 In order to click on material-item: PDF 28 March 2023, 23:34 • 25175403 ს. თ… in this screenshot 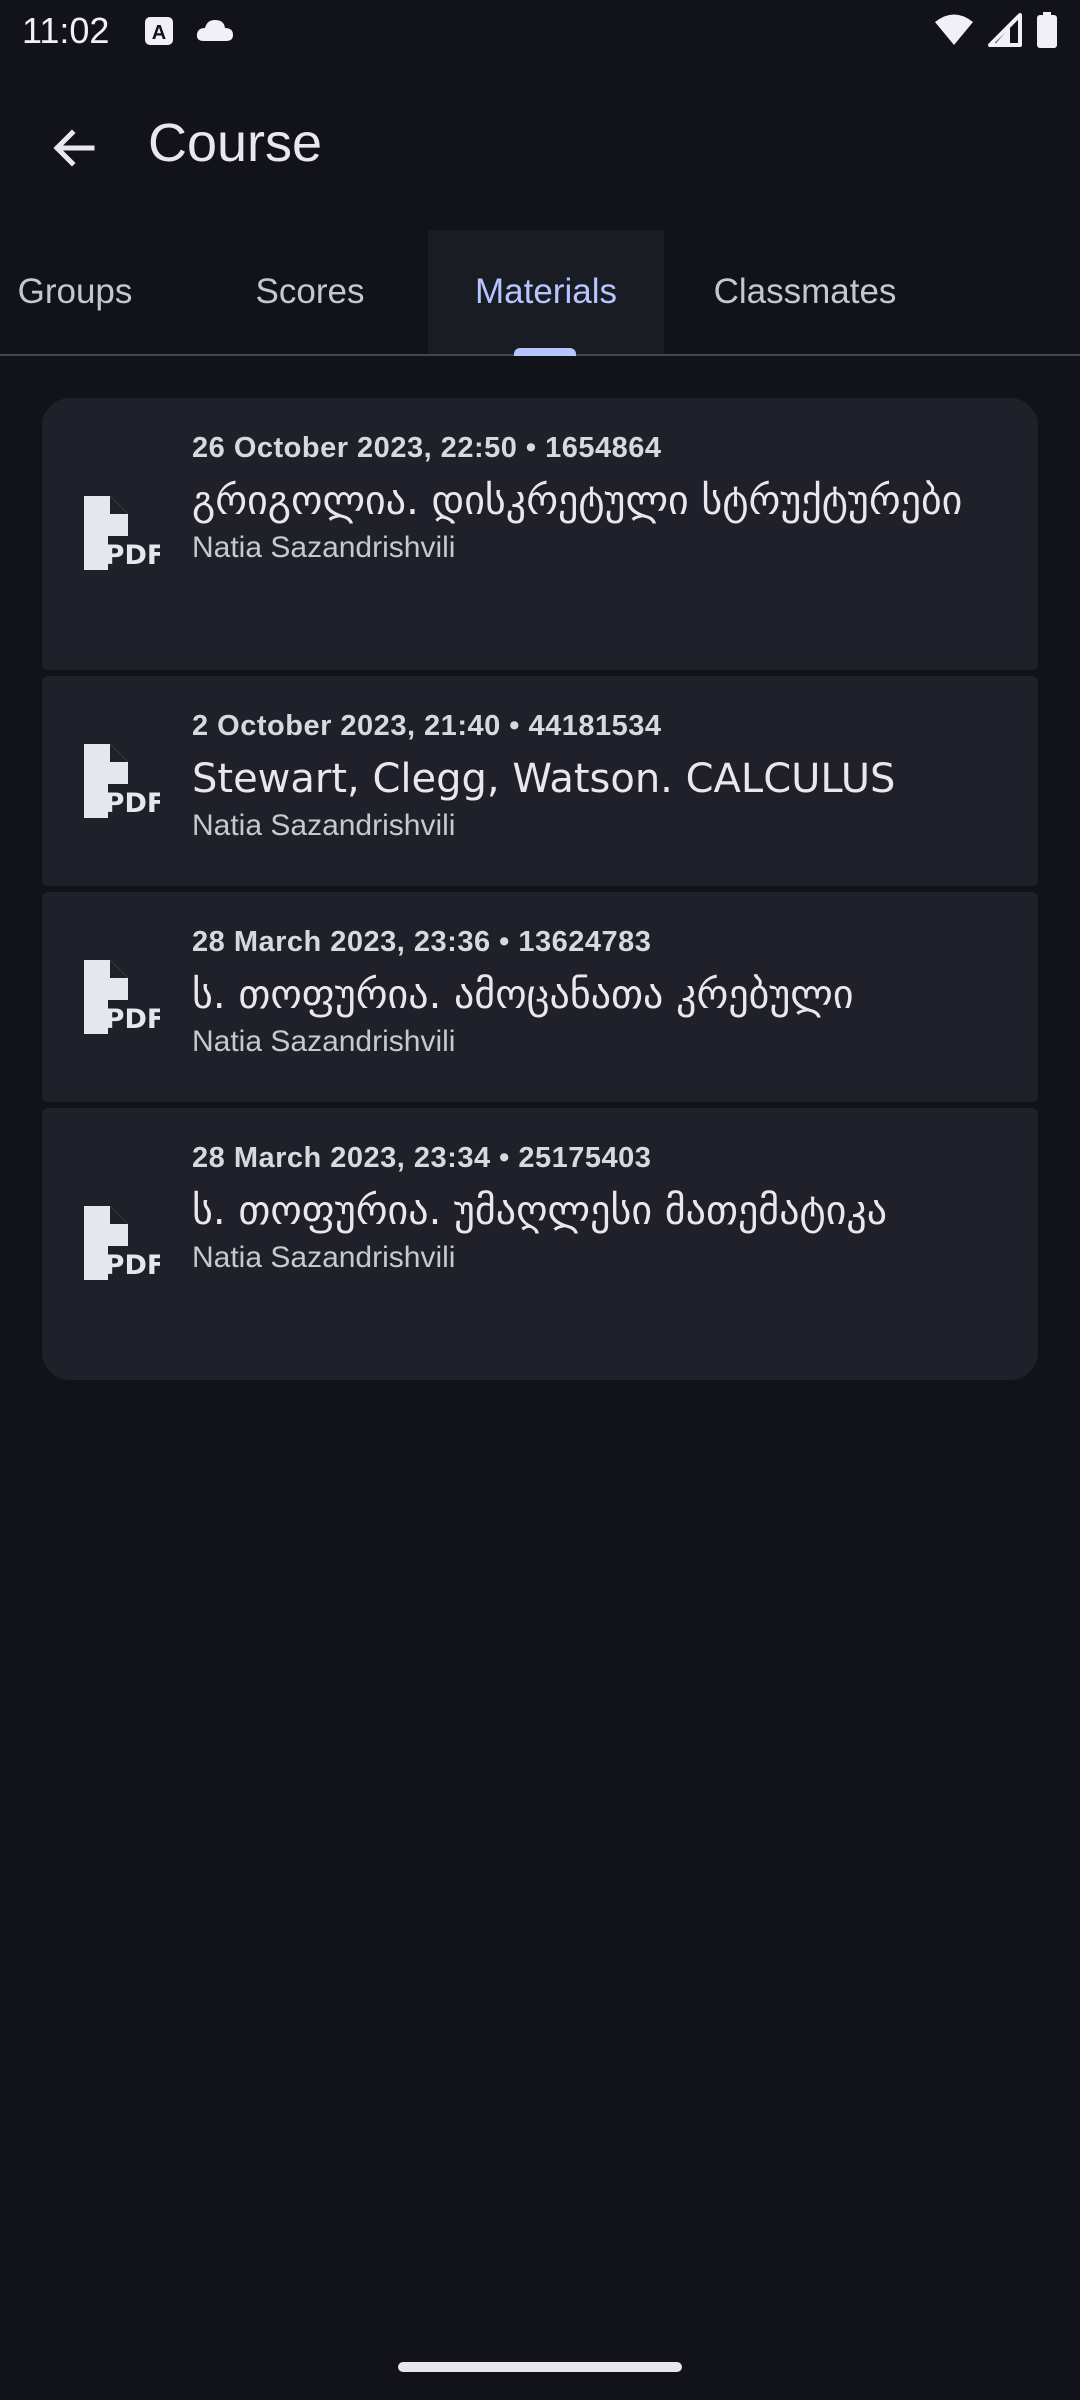, I will do `click(540, 1244)`.